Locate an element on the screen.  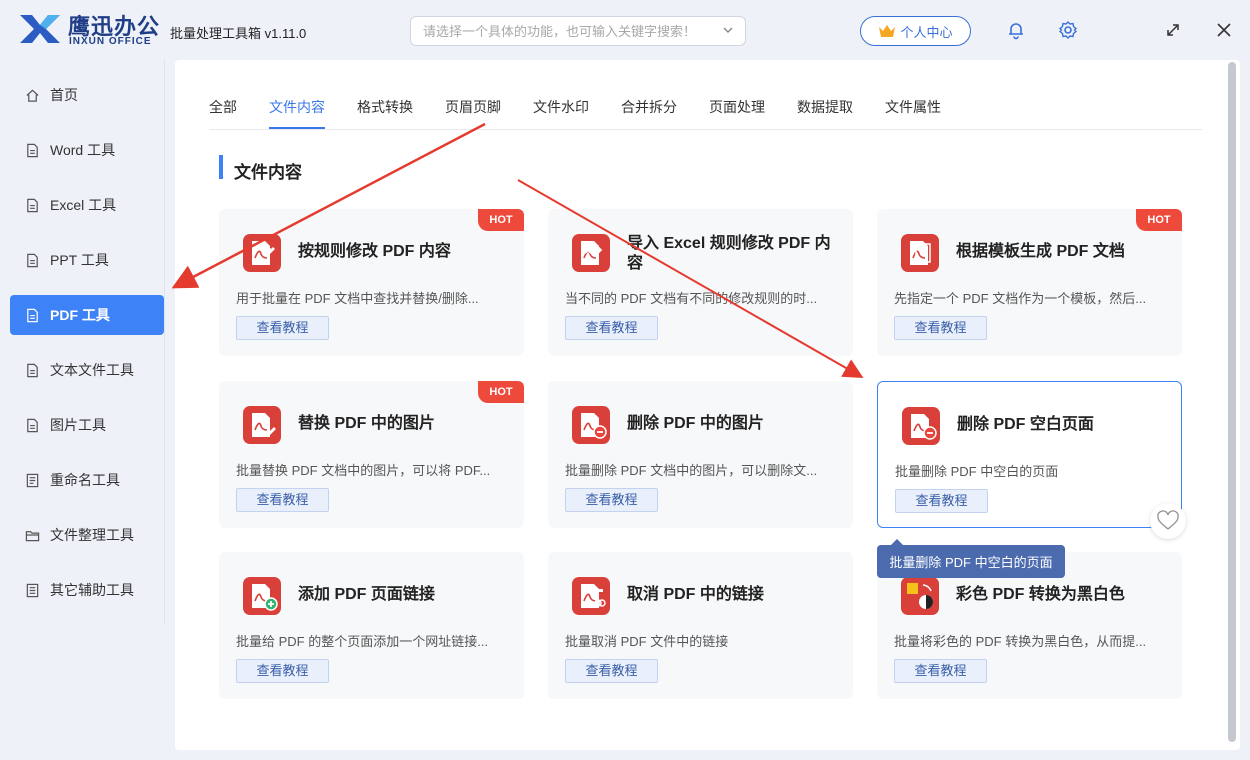
user-center-label: 个人中心 is located at coordinates (926, 32).